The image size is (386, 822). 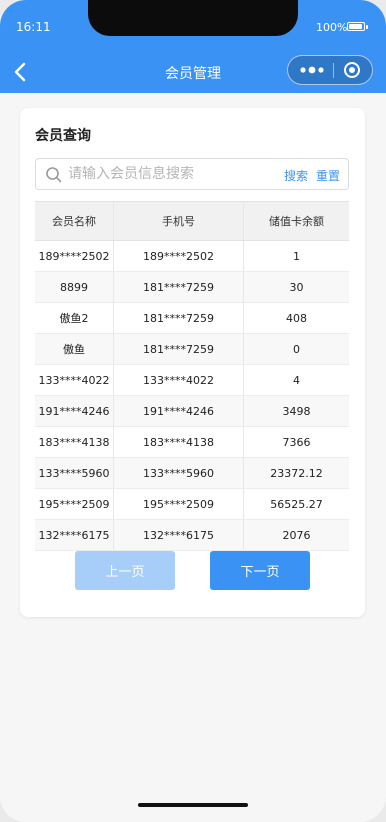 What do you see at coordinates (296, 411) in the screenshot?
I see `balance-cell: 3498` at bounding box center [296, 411].